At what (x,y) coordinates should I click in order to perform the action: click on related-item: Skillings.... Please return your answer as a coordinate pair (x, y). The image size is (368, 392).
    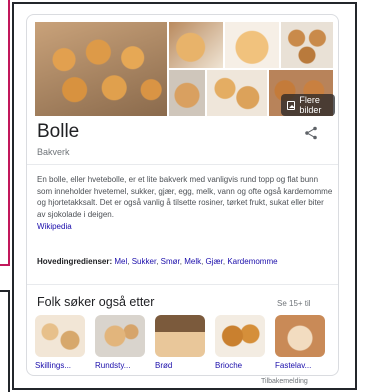
    Looking at the image, I should click on (60, 342).